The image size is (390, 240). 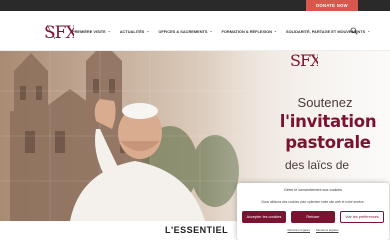 What do you see at coordinates (362, 217) in the screenshot?
I see `view-preferences-button: Voir les préférences` at bounding box center [362, 217].